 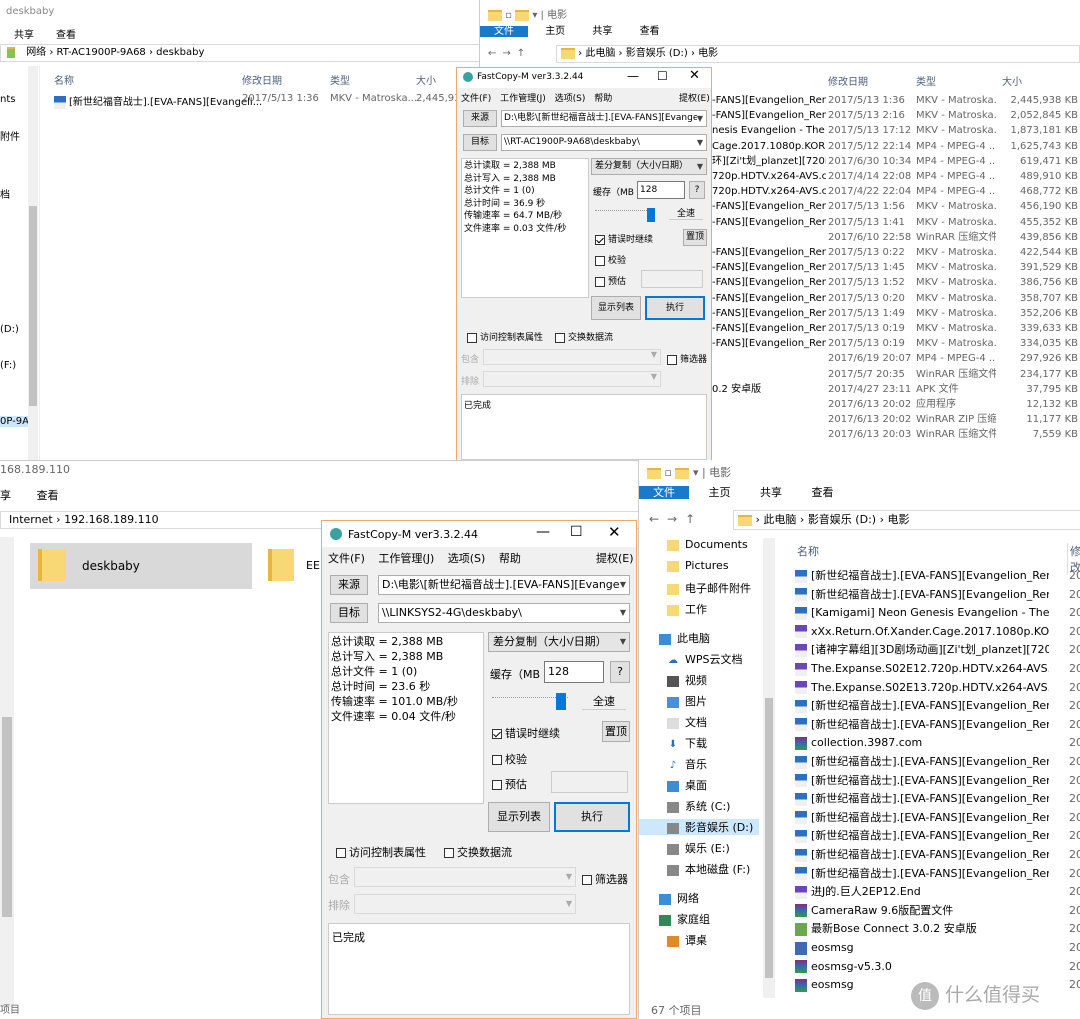 What do you see at coordinates (603, 99) in the screenshot?
I see `menu-help: 帮助` at bounding box center [603, 99].